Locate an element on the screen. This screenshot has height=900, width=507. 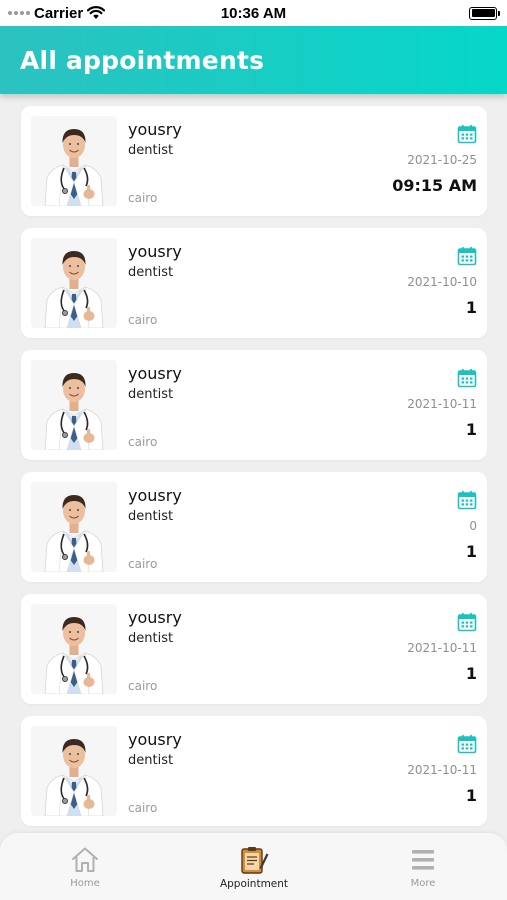
nav-appointment: Appointment is located at coordinates (254, 866).